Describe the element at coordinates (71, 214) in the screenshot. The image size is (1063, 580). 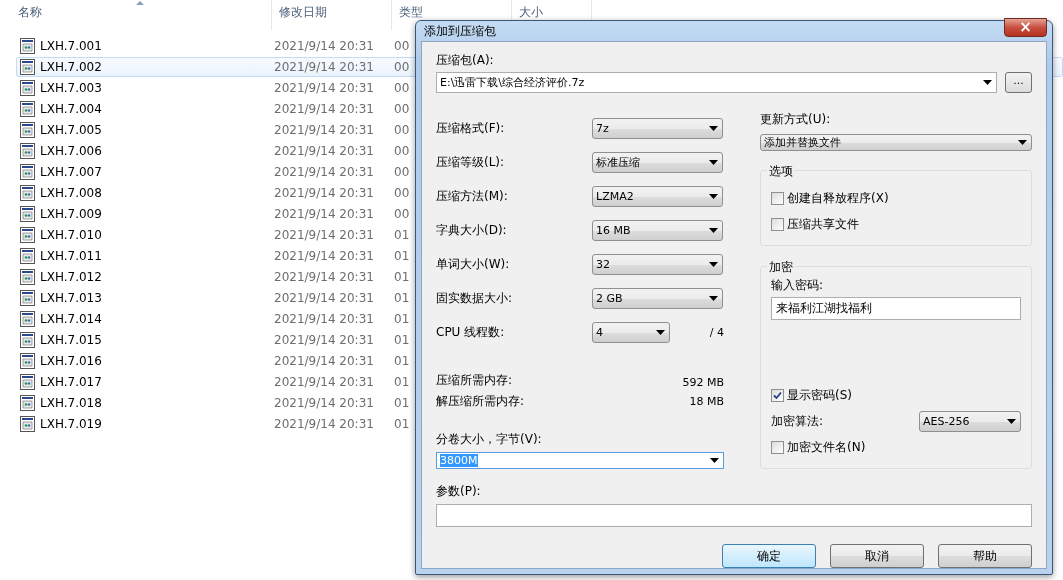
I see `file-name: LXH.7.009` at that location.